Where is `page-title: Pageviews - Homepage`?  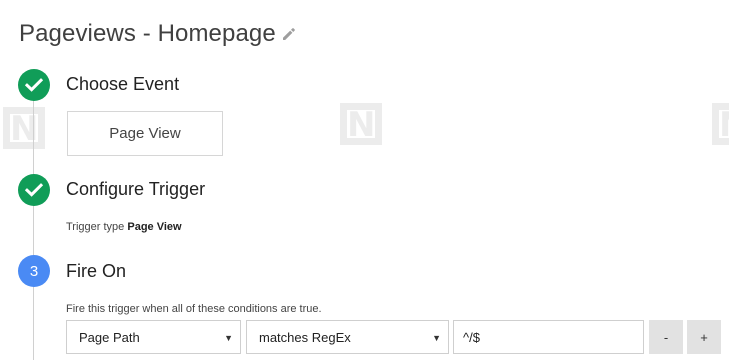 page-title: Pageviews - Homepage is located at coordinates (147, 33).